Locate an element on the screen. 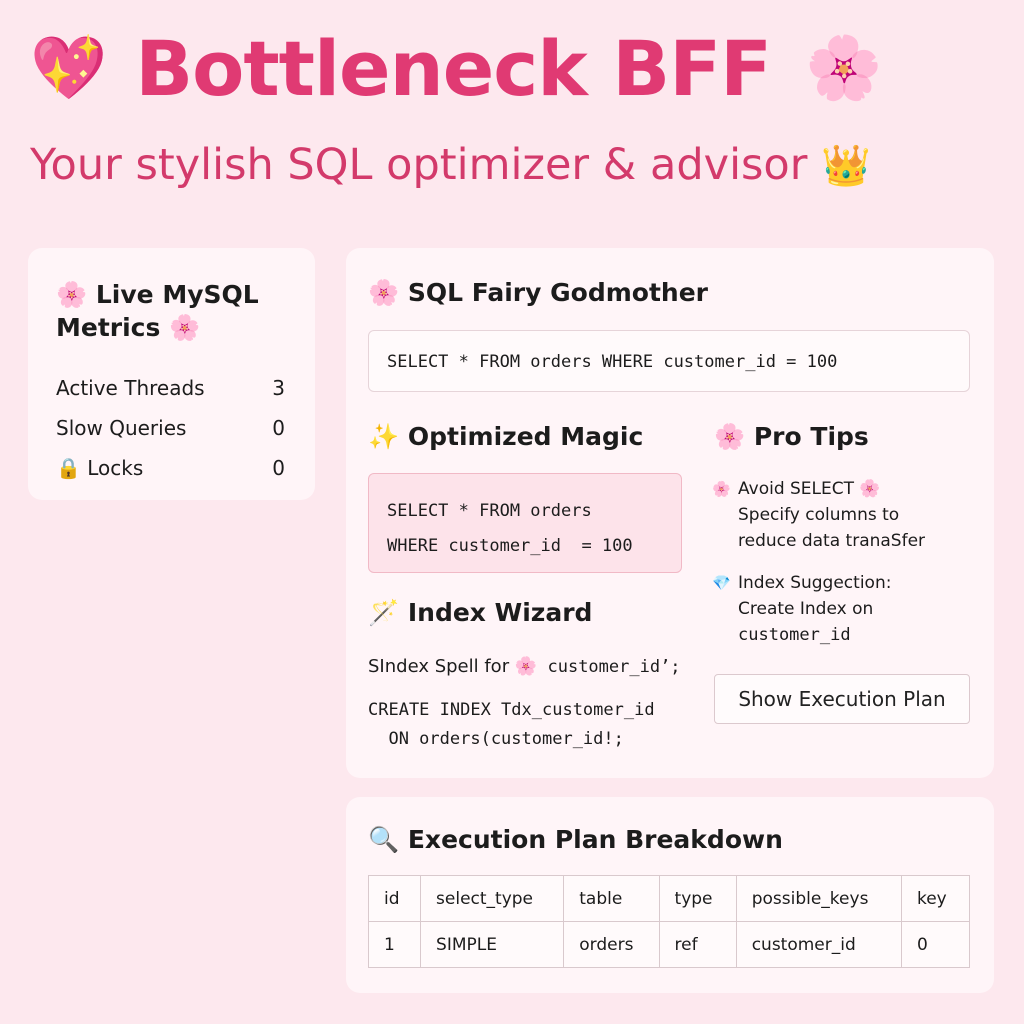  table-cell: ref is located at coordinates (697, 944).